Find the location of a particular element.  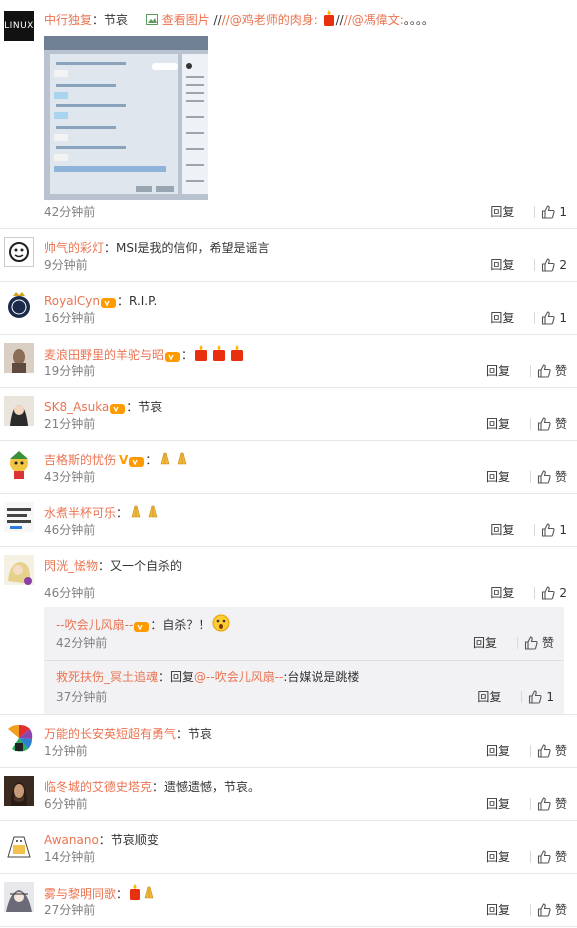

timestamp: 27分钟前 is located at coordinates (70, 910).